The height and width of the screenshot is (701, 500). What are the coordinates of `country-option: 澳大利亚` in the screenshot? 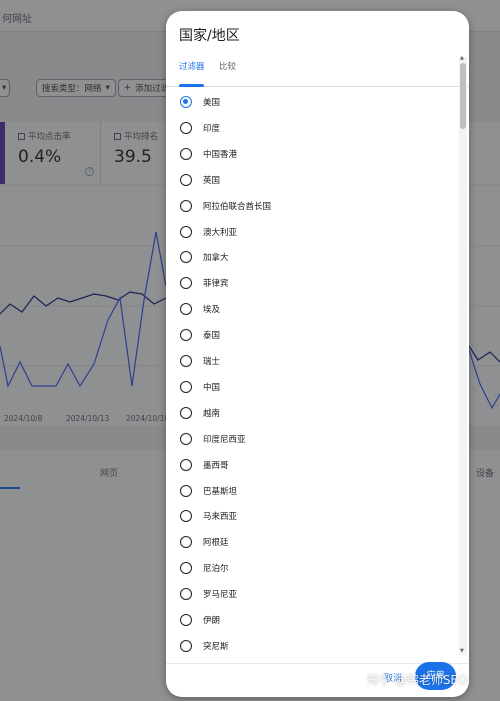 It's located at (312, 232).